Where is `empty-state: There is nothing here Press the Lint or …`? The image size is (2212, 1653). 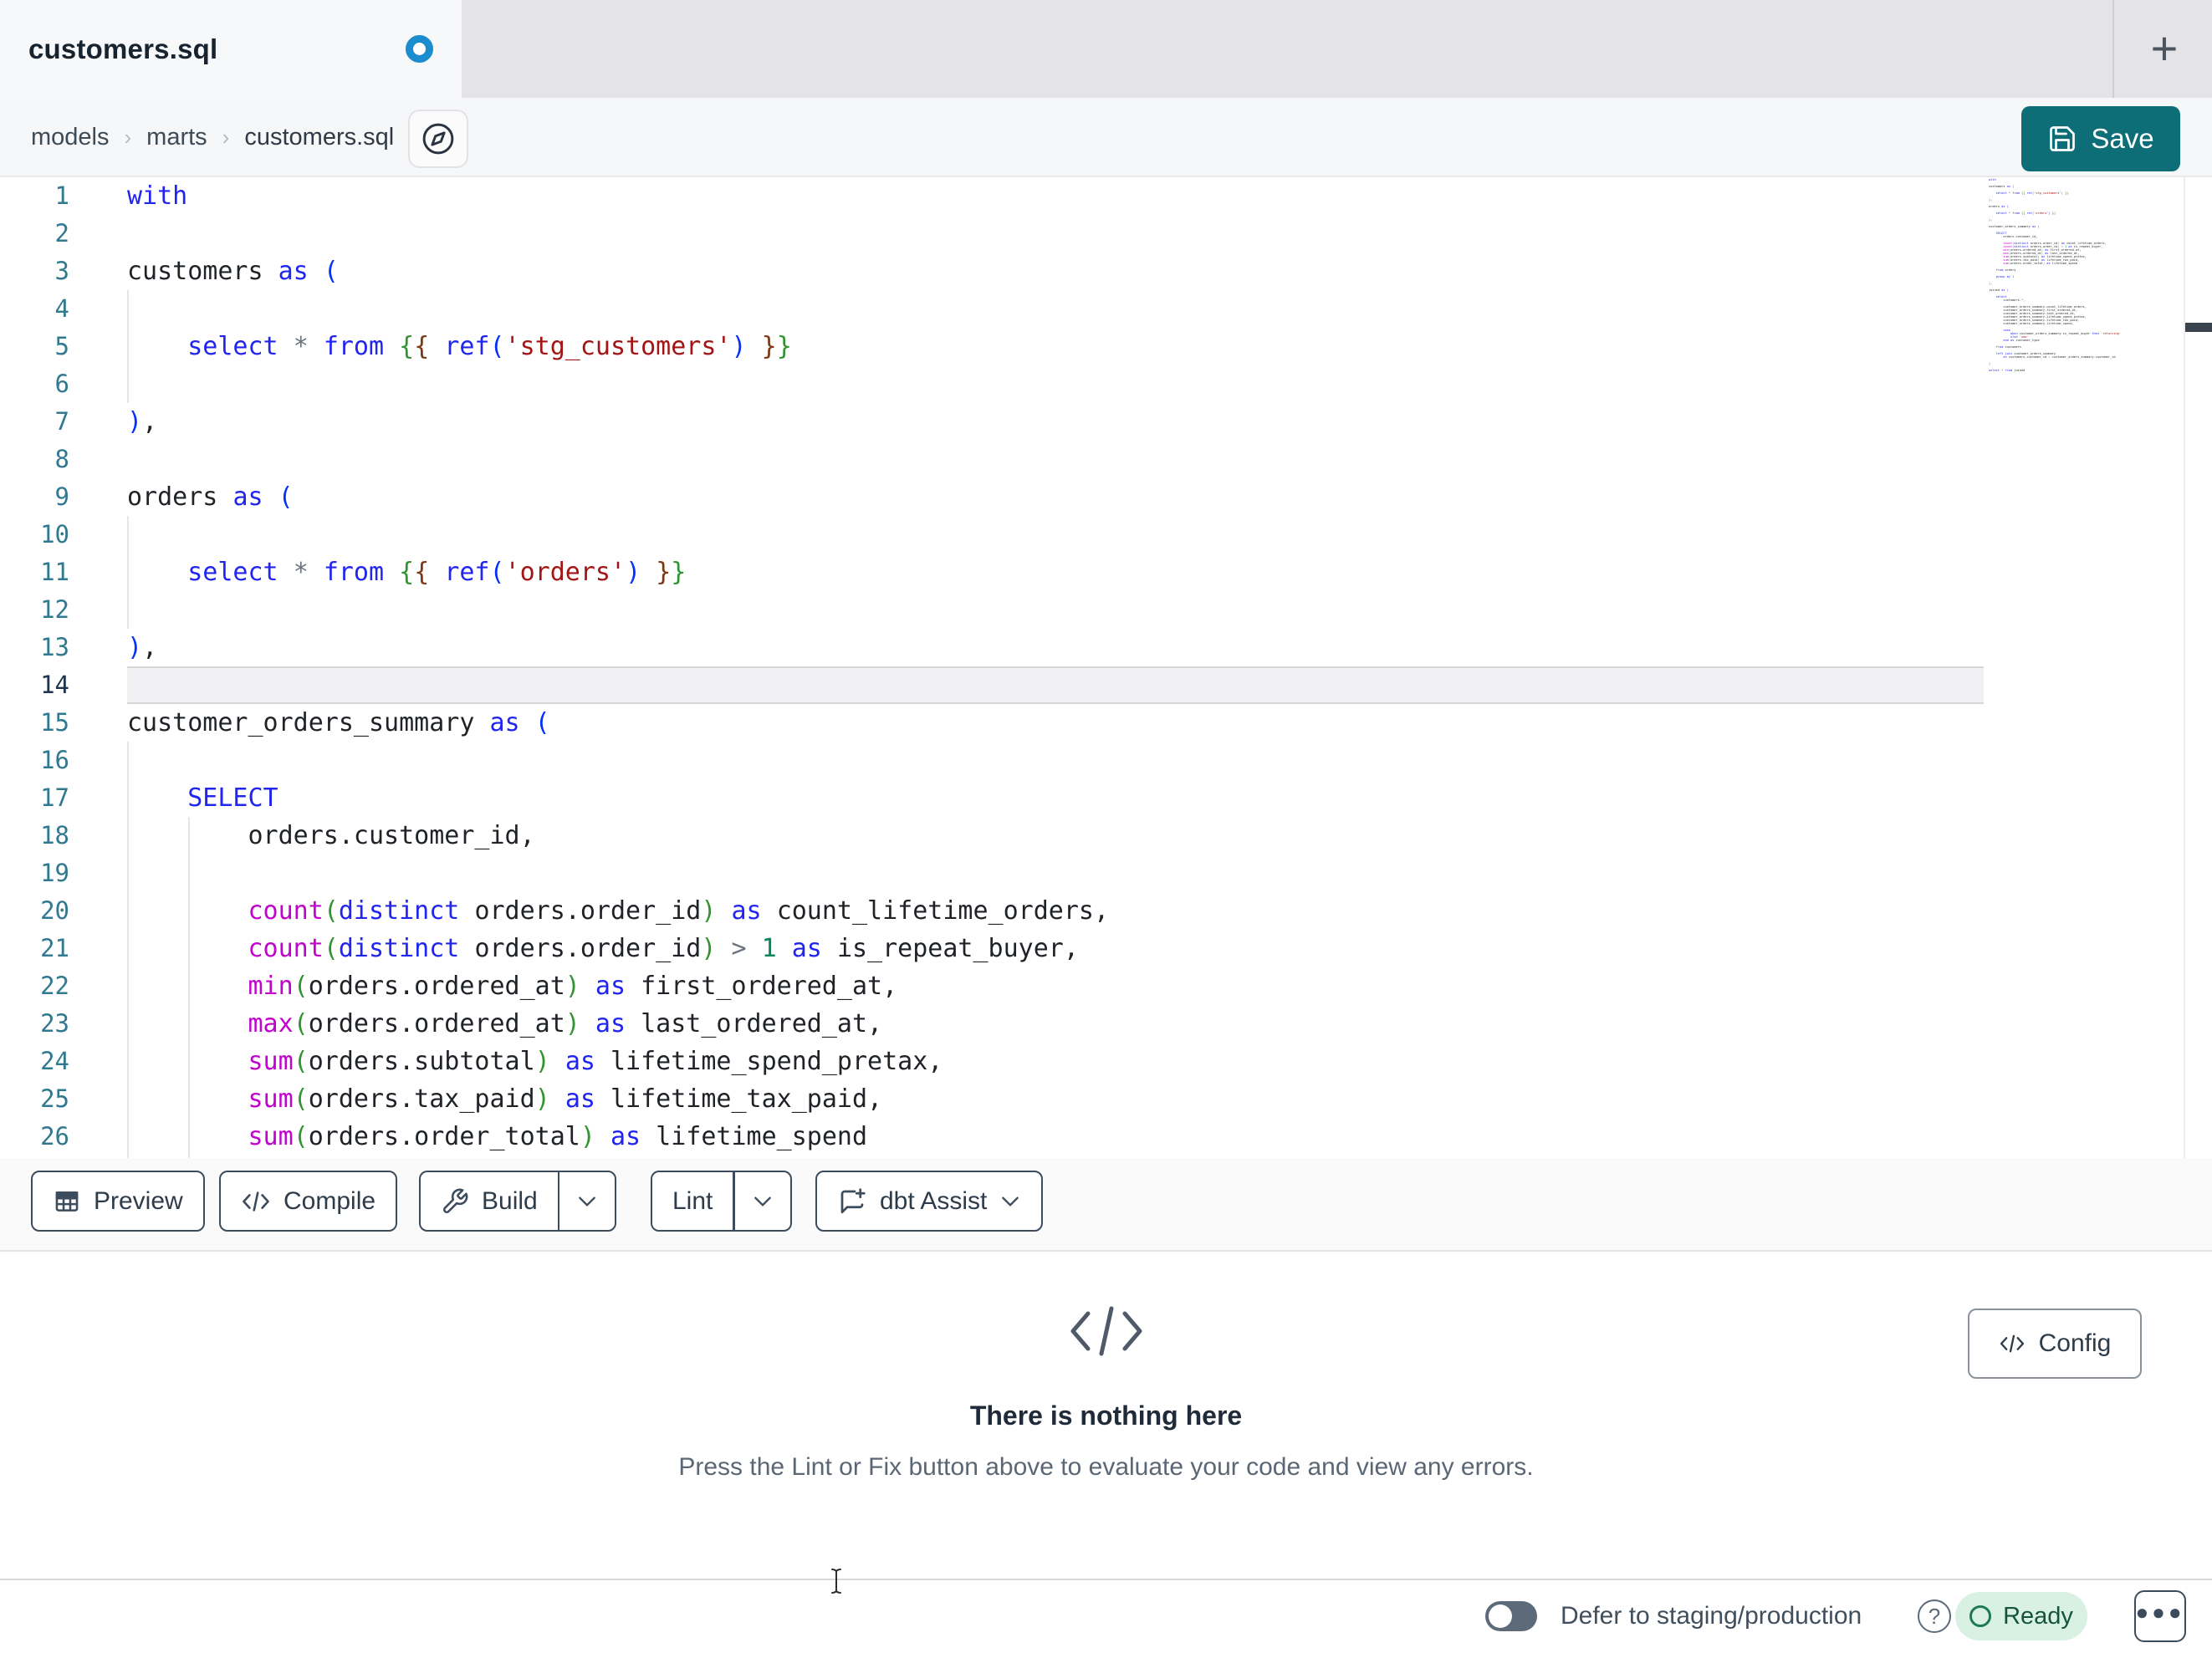 empty-state: There is nothing here Press the Lint or … is located at coordinates (1106, 1392).